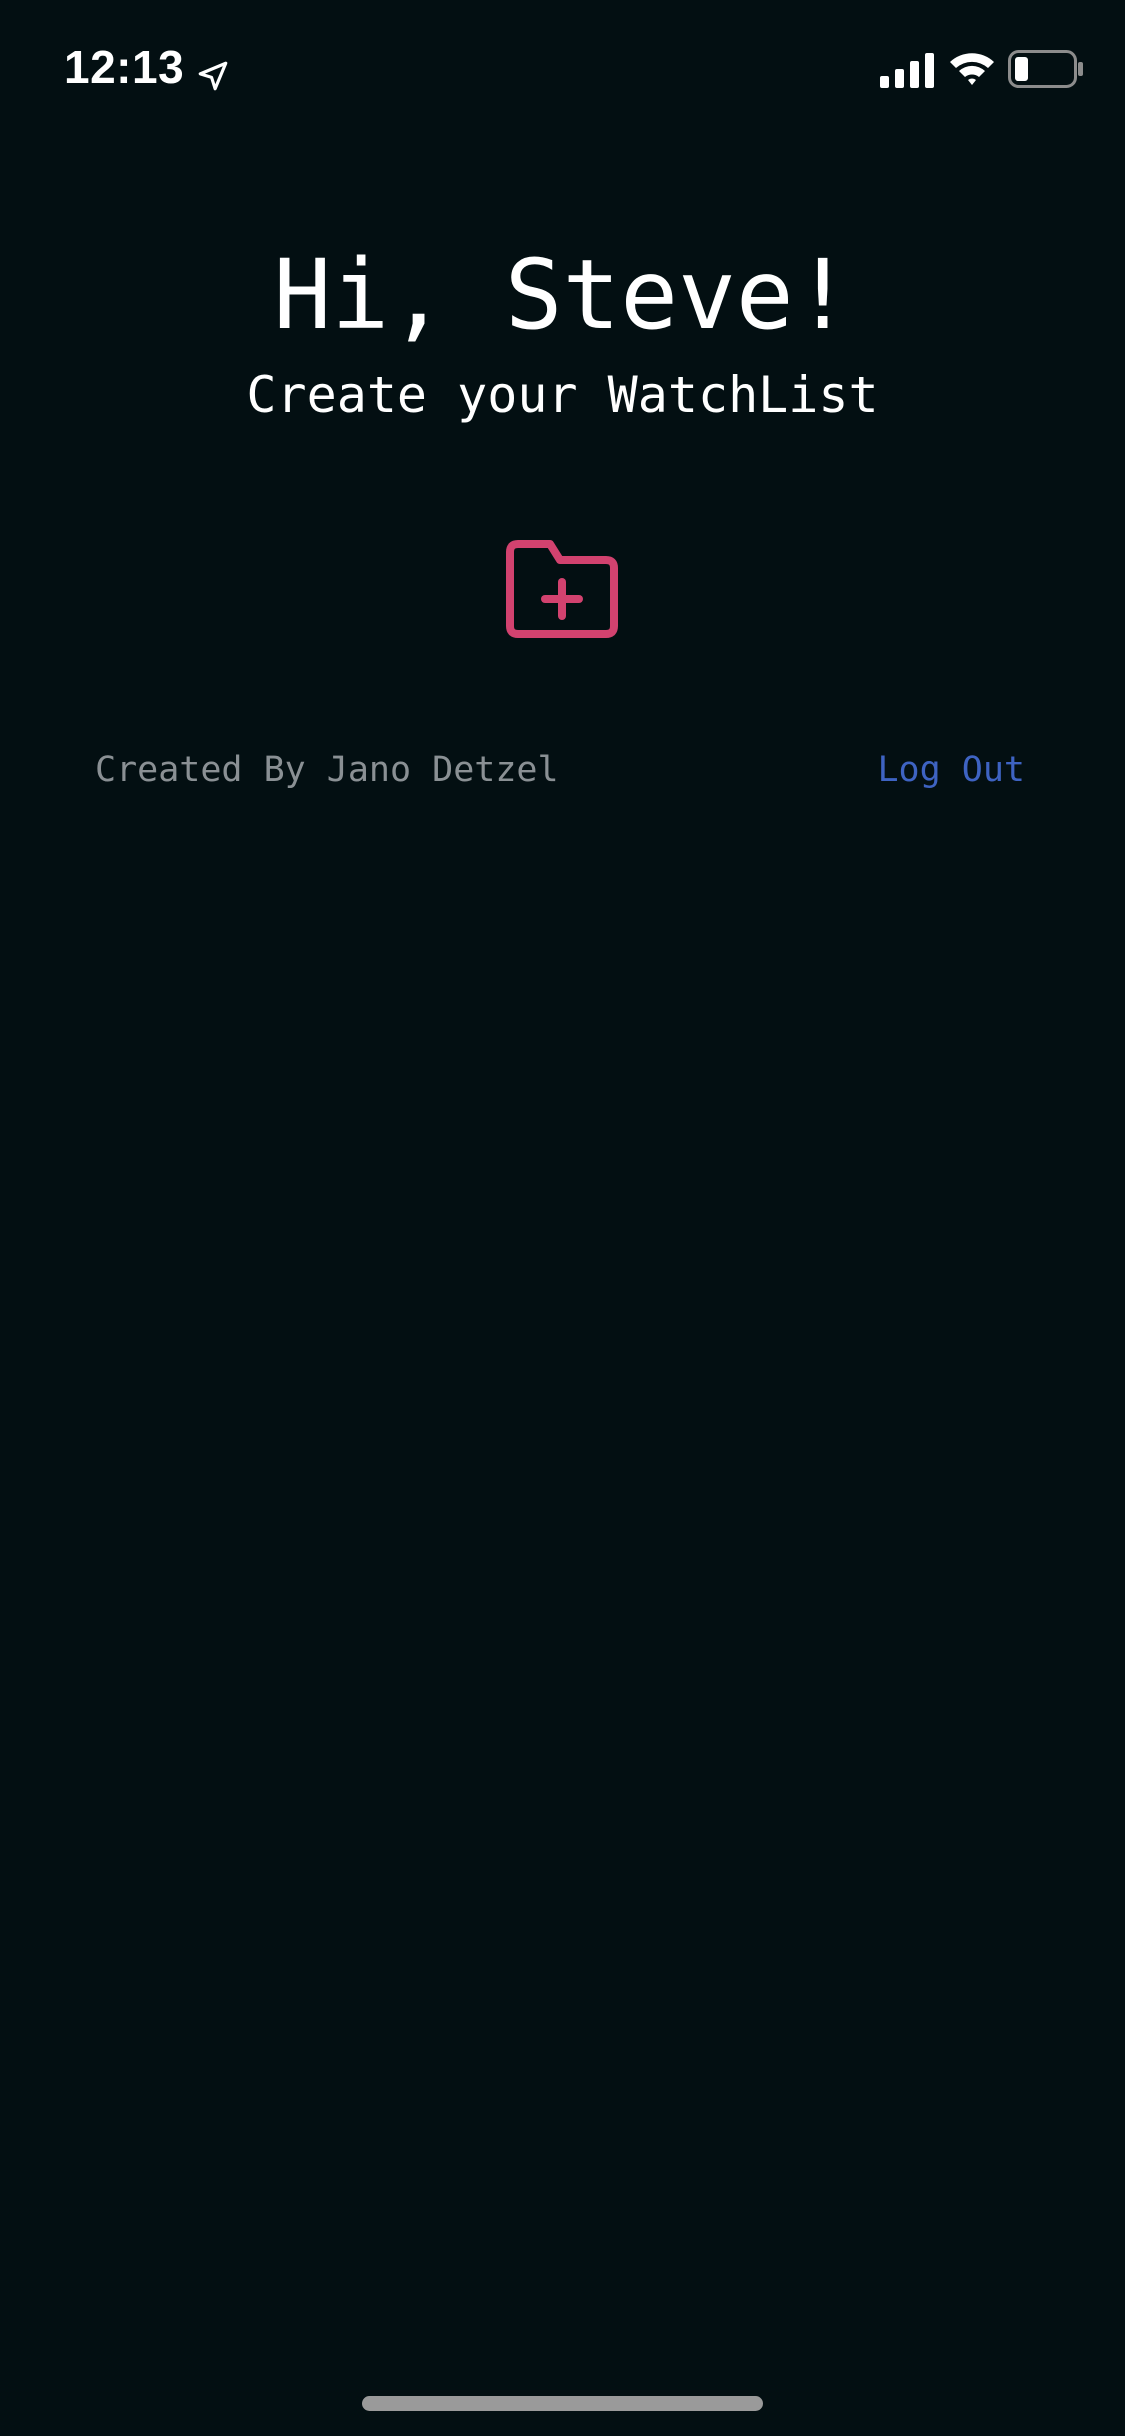 This screenshot has width=1125, height=2436. Describe the element at coordinates (562, 597) in the screenshot. I see `folder-plus-icon` at that location.